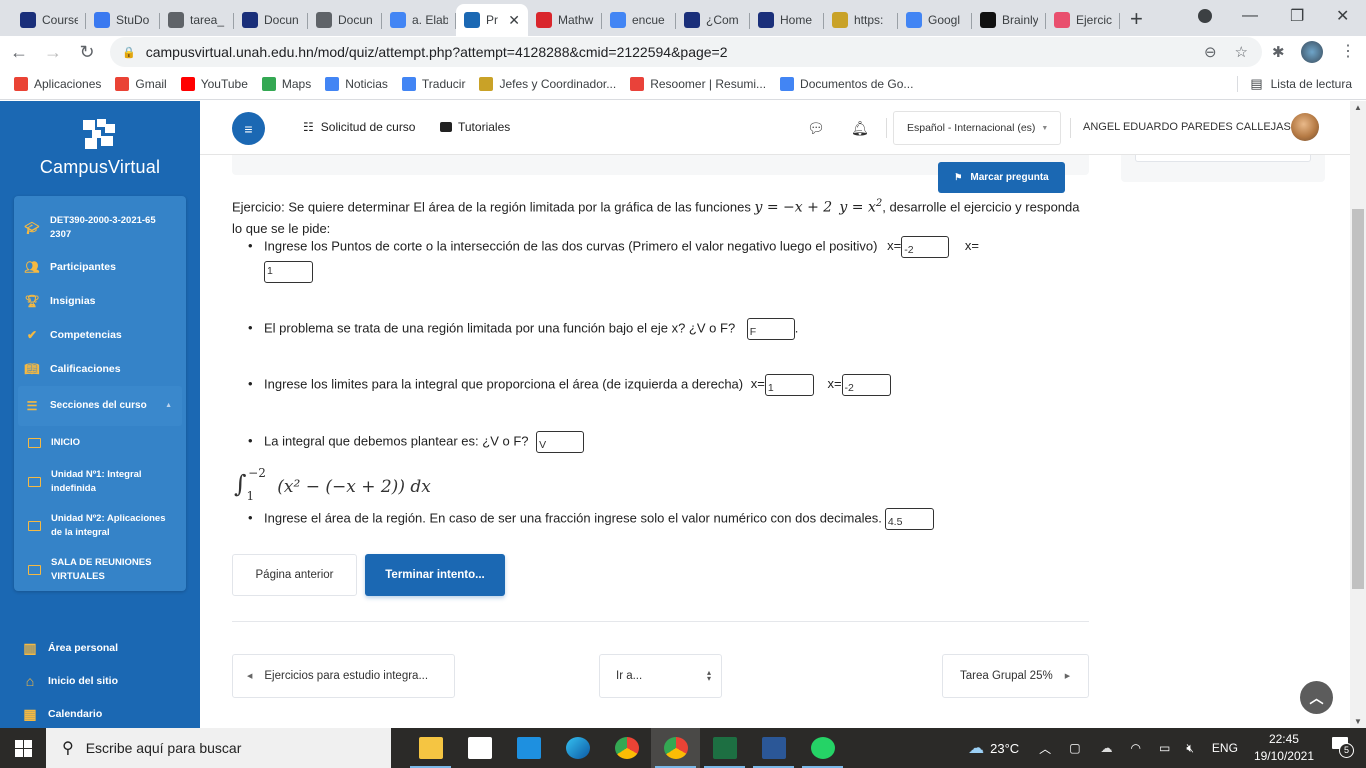 This screenshot has width=1366, height=768. What do you see at coordinates (286, 83) in the screenshot?
I see `bookmark-item: Maps` at bounding box center [286, 83].